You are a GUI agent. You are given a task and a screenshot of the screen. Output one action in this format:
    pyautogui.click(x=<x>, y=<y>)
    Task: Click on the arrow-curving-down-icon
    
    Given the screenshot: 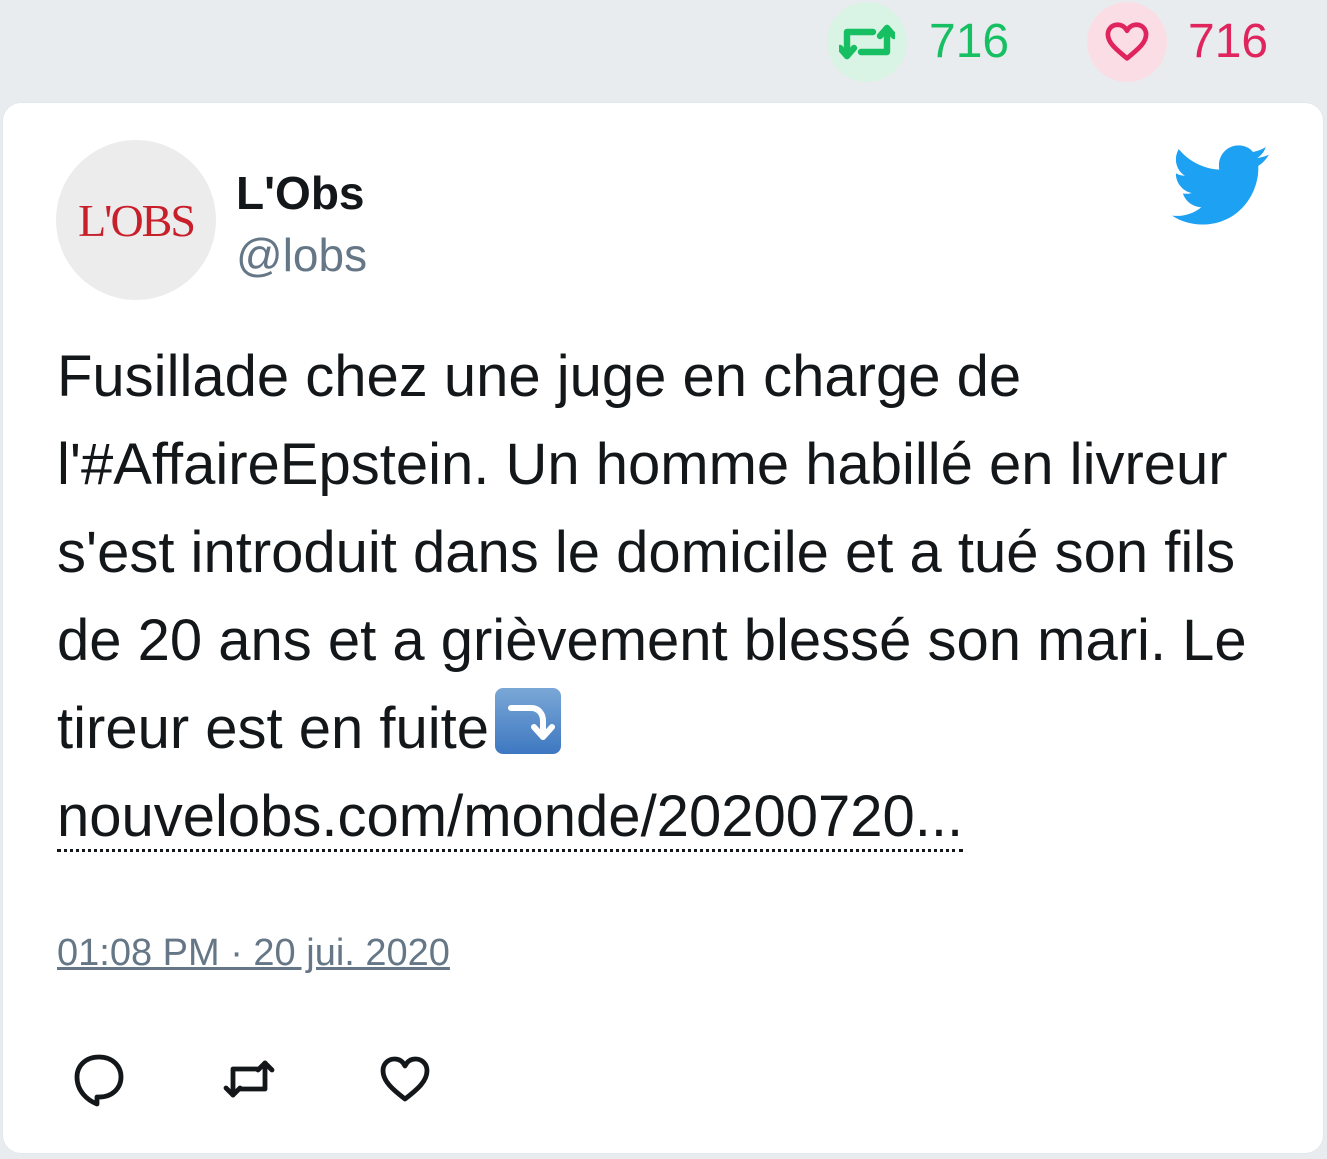 What is the action you would take?
    pyautogui.click(x=528, y=721)
    